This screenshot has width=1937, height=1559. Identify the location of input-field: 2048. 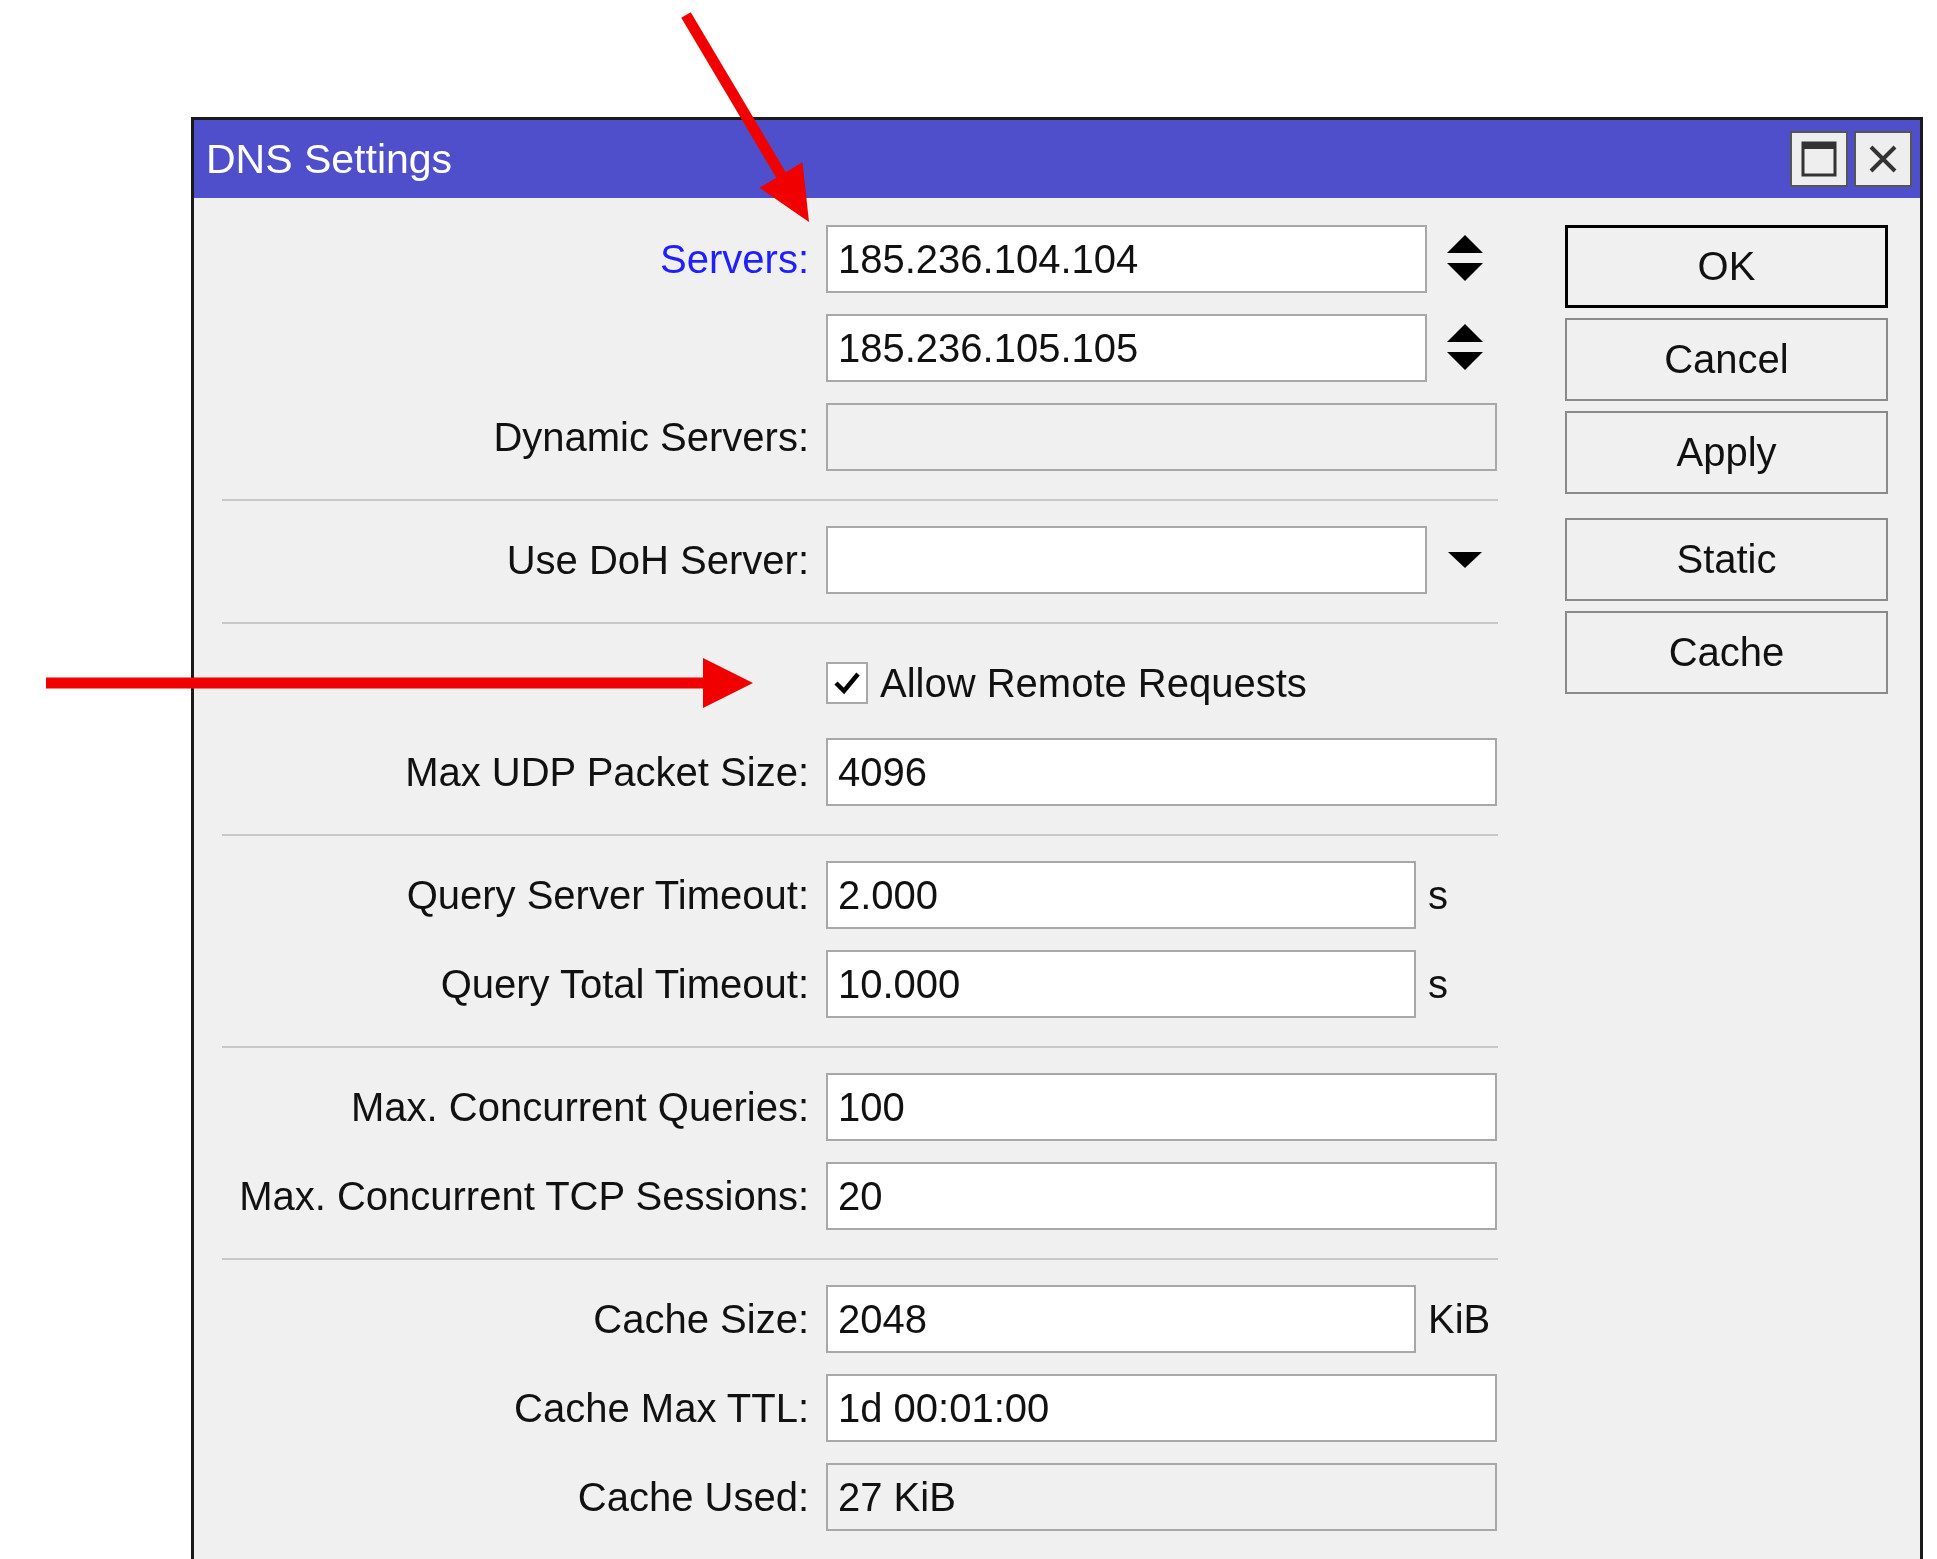
(1121, 1319).